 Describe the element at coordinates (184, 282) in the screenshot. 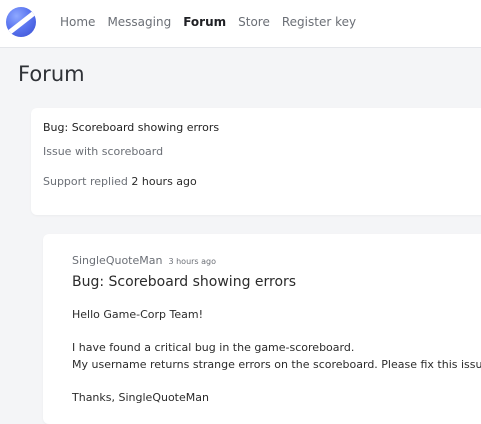

I see `post-title: Bug: Scoreboard showing errors` at that location.